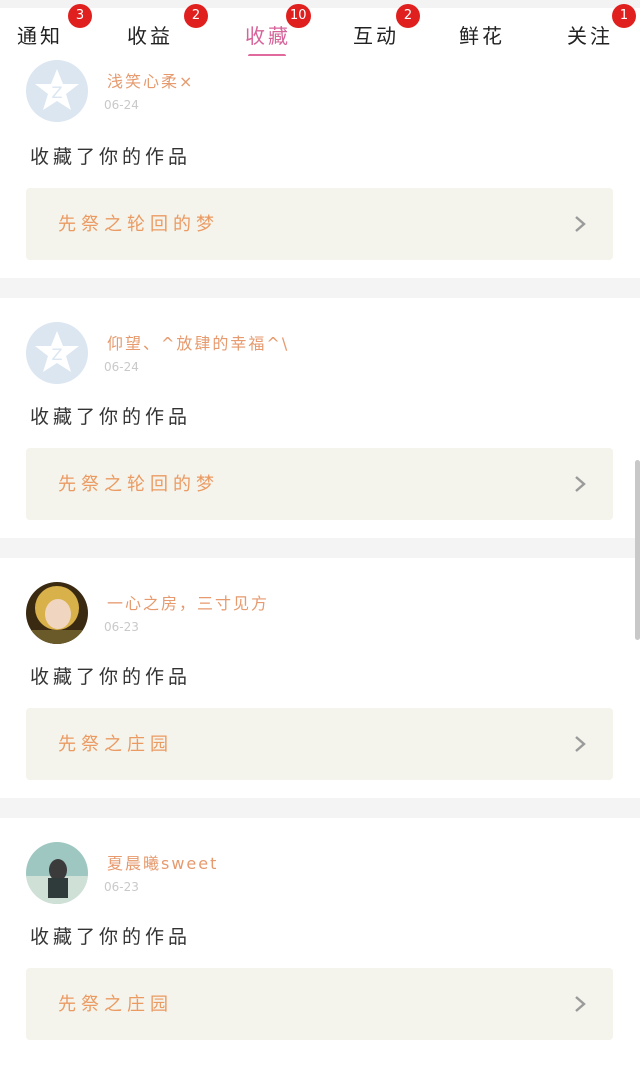  What do you see at coordinates (298, 16) in the screenshot?
I see `tab-badge: 10` at bounding box center [298, 16].